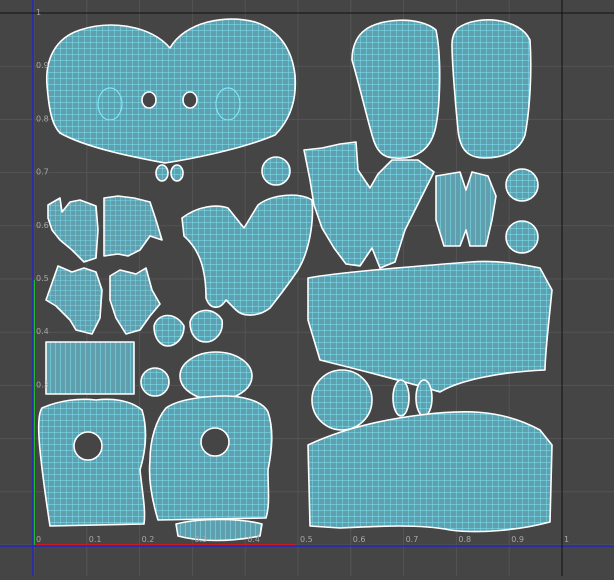 The width and height of the screenshot is (614, 580). Describe the element at coordinates (38, 539) in the screenshot. I see `x-tick-label: 0` at that location.